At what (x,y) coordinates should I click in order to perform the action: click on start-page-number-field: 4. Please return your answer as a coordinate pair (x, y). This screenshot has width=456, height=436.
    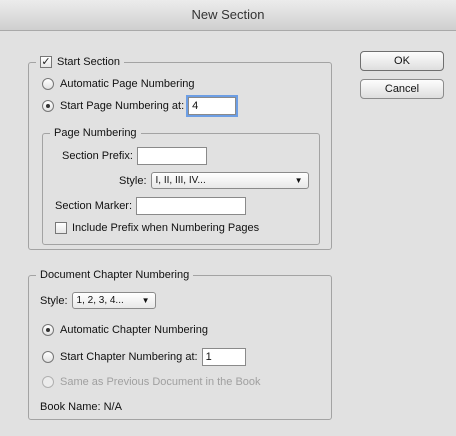
    Looking at the image, I should click on (212, 106).